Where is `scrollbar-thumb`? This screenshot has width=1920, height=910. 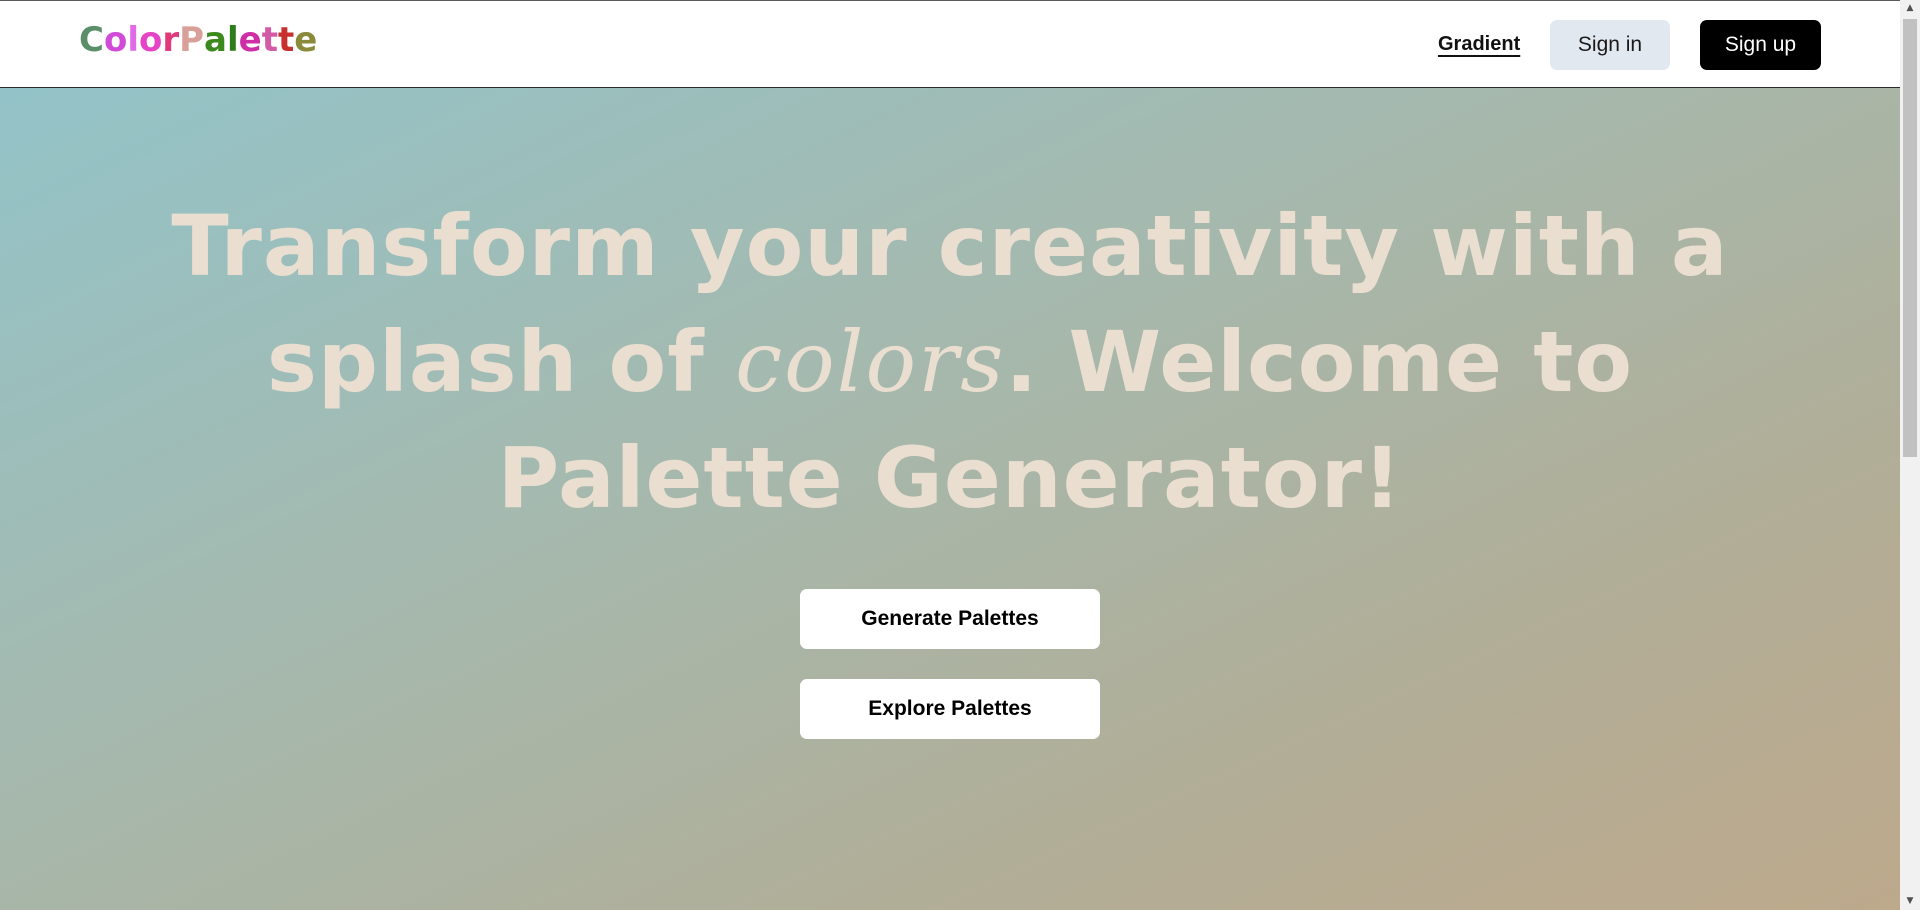 scrollbar-thumb is located at coordinates (1910, 238).